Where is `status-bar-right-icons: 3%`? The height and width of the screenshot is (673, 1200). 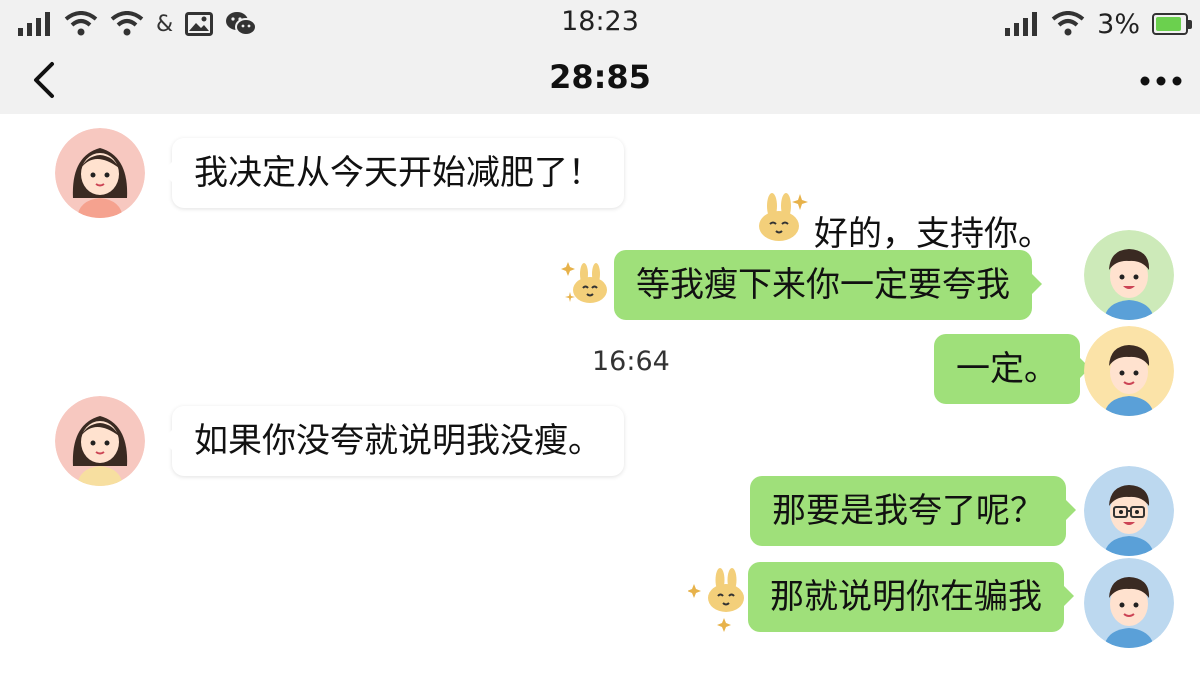
status-bar-right-icons: 3% is located at coordinates (1098, 24).